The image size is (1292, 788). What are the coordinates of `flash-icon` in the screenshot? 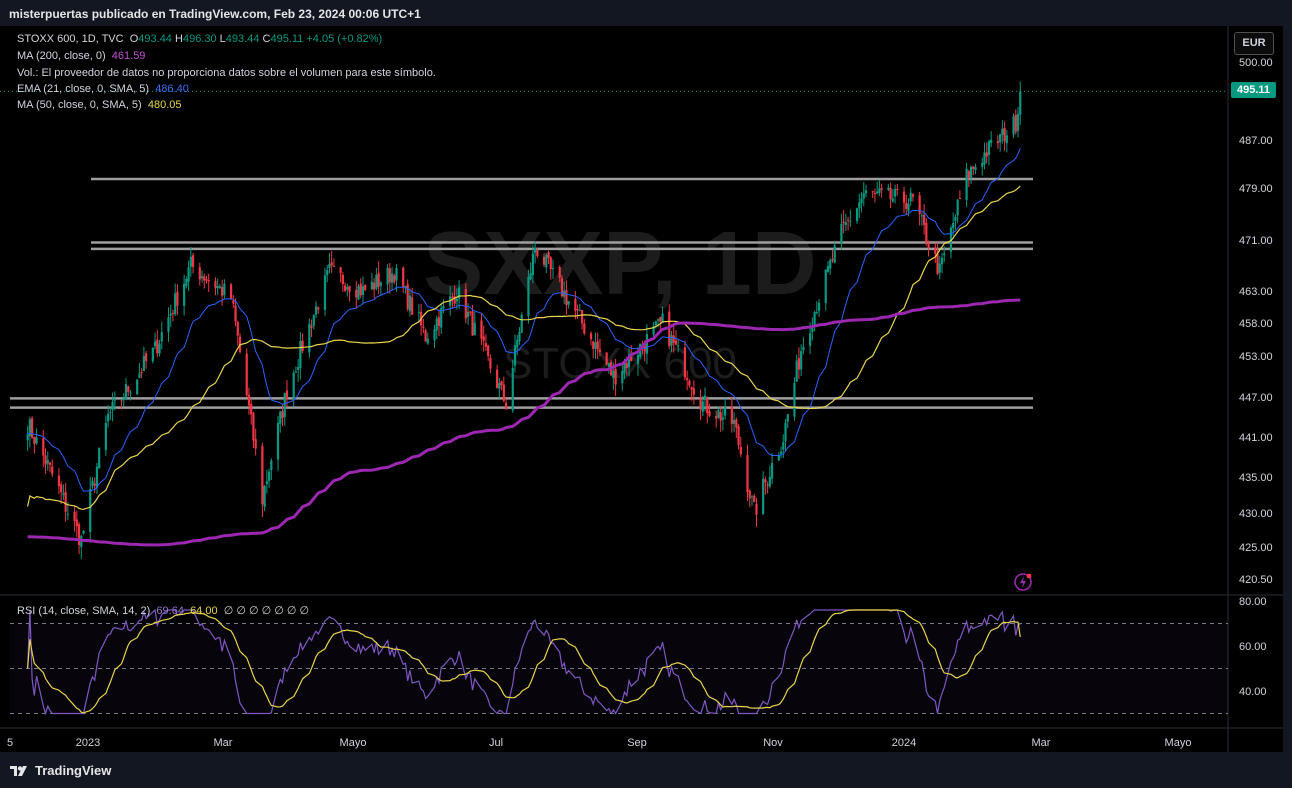 It's located at (1023, 582).